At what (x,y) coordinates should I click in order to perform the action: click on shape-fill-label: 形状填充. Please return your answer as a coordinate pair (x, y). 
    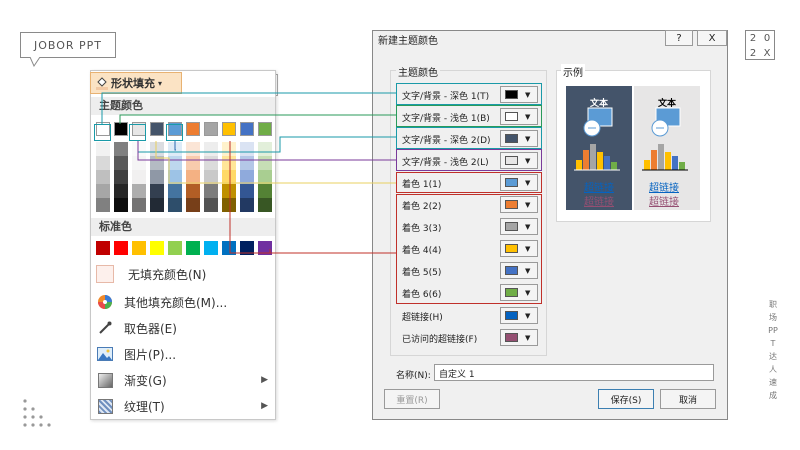
    Looking at the image, I should click on (133, 83).